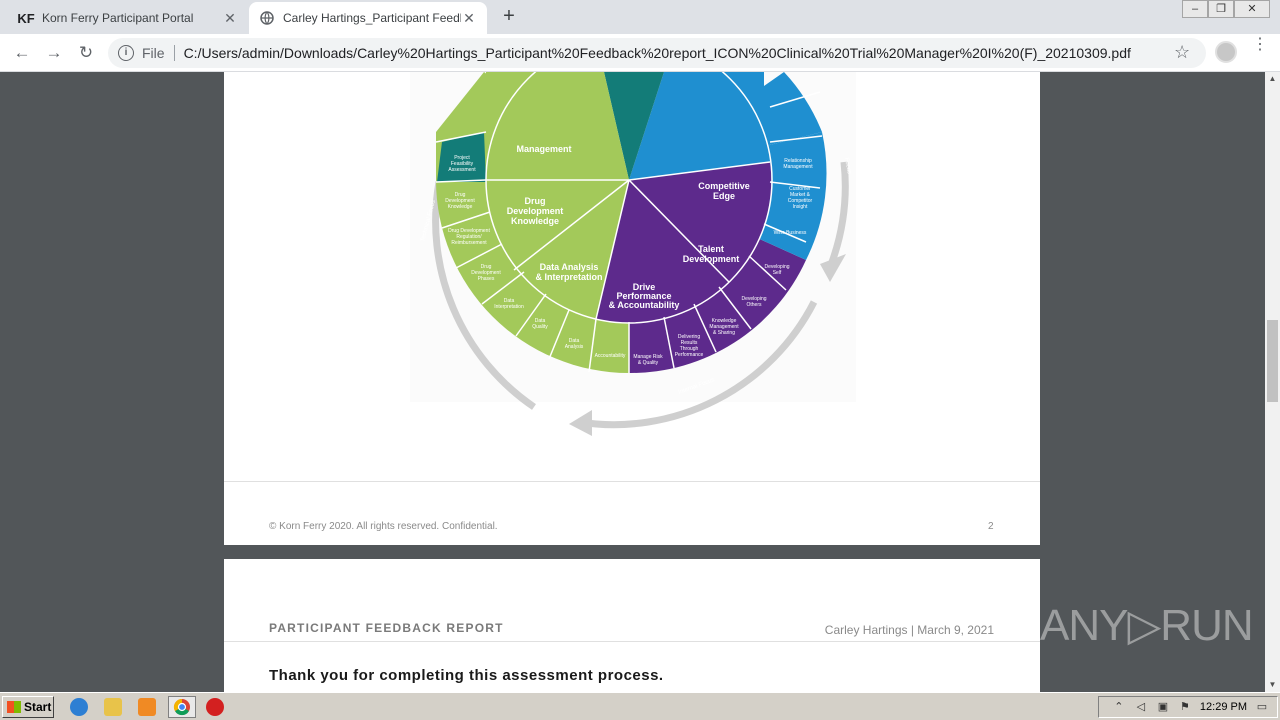  I want to click on korn-ferry-icon: KF, so click(26, 18).